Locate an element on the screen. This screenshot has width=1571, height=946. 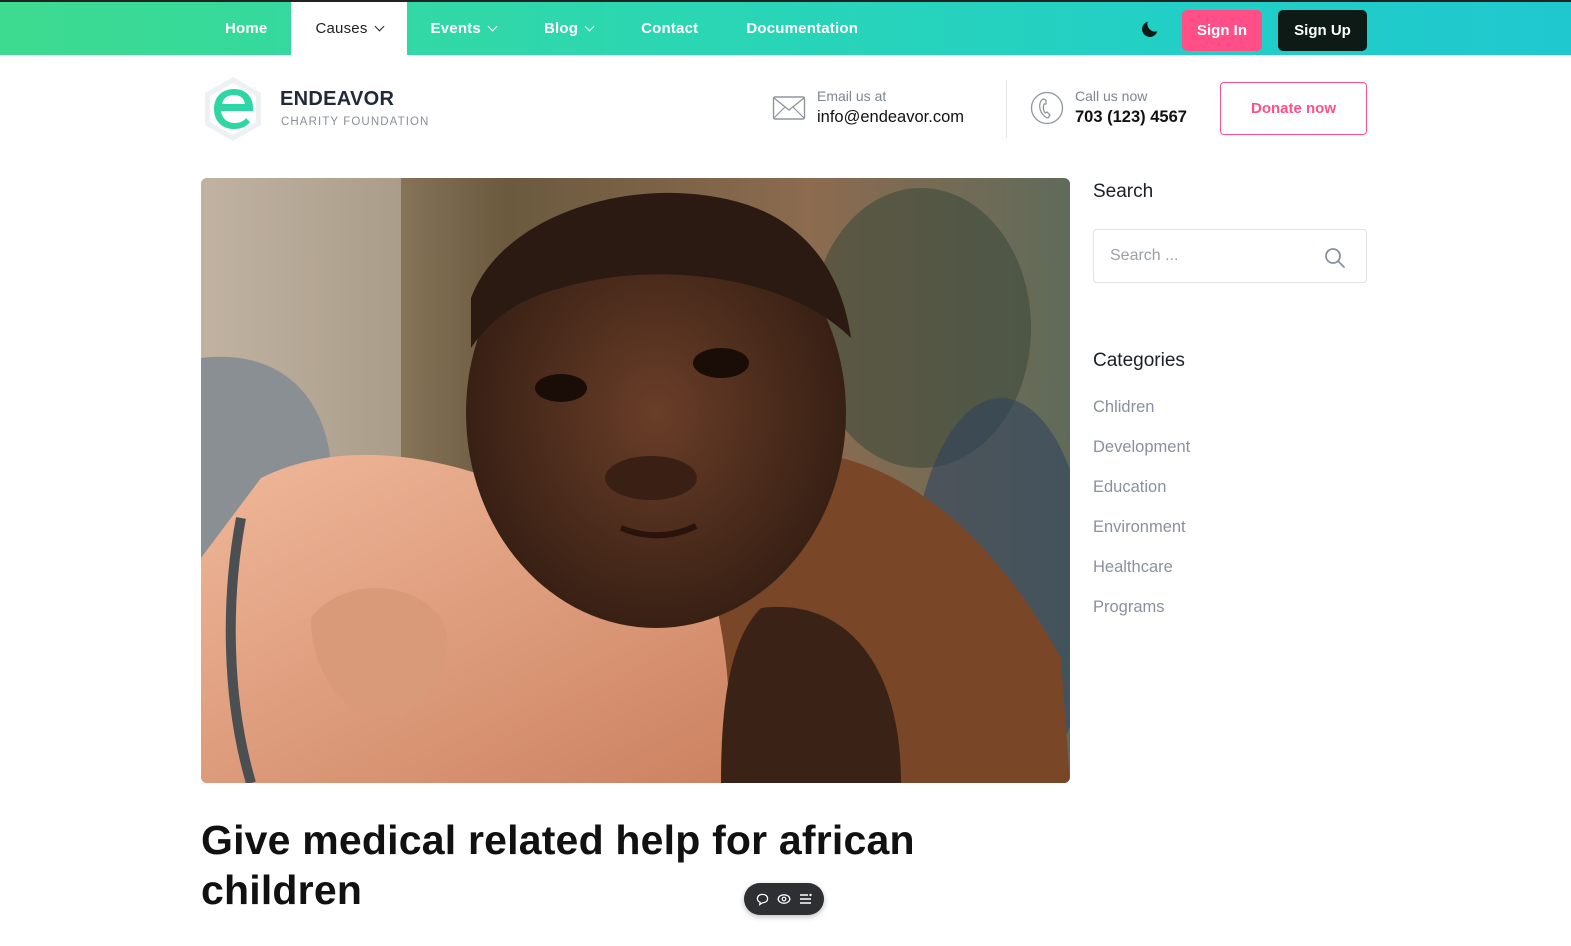
nav-item-blog: Blog is located at coordinates (568, 28).